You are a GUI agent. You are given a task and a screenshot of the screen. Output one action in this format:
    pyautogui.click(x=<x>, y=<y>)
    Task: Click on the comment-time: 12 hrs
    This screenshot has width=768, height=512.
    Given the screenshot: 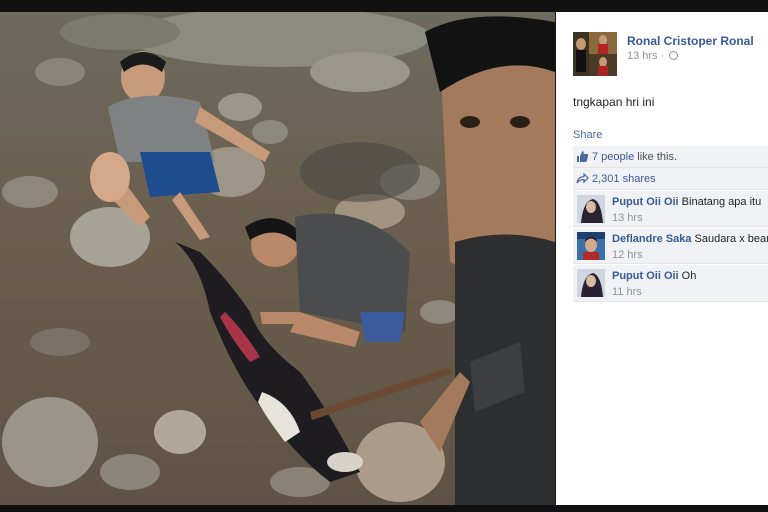 What is the action you would take?
    pyautogui.click(x=627, y=255)
    